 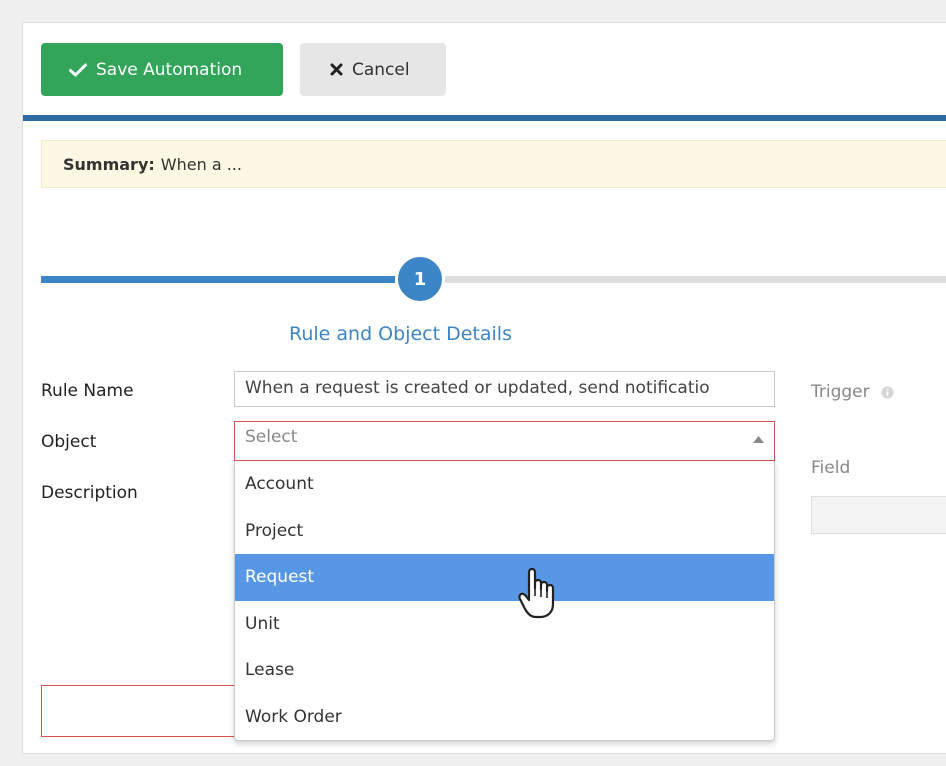 What do you see at coordinates (840, 392) in the screenshot?
I see `trigger-label-text: Trigger` at bounding box center [840, 392].